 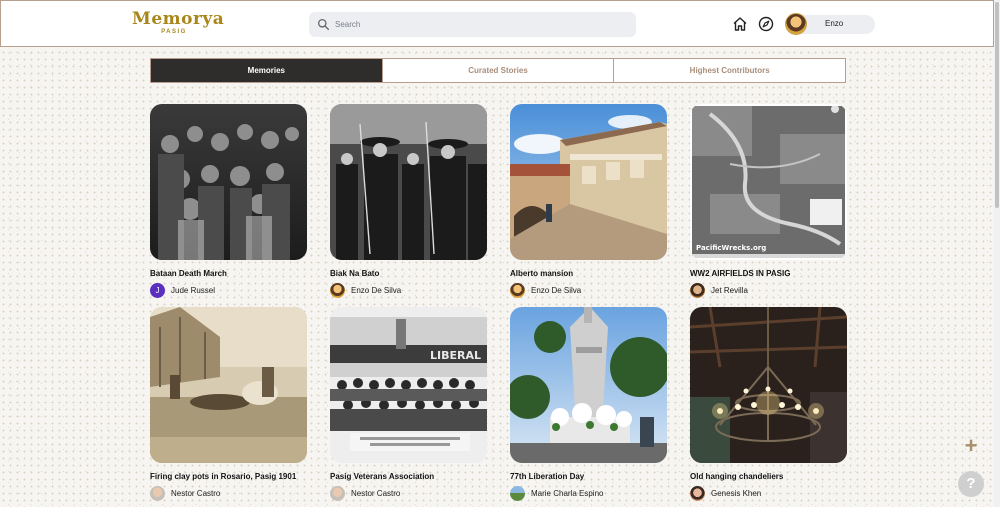 I want to click on compass-icon, so click(x=766, y=24).